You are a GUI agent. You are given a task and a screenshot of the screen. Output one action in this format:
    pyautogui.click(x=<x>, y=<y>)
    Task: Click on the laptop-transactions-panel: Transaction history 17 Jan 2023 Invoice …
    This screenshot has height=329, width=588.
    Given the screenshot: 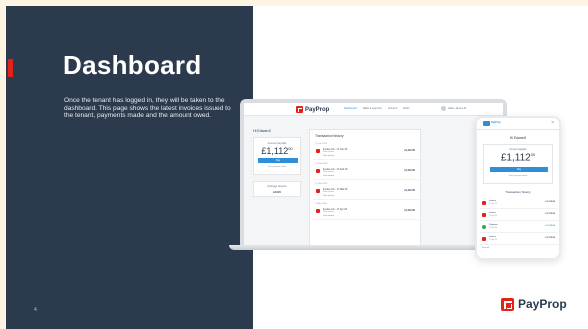 What is the action you would take?
    pyautogui.click(x=365, y=188)
    